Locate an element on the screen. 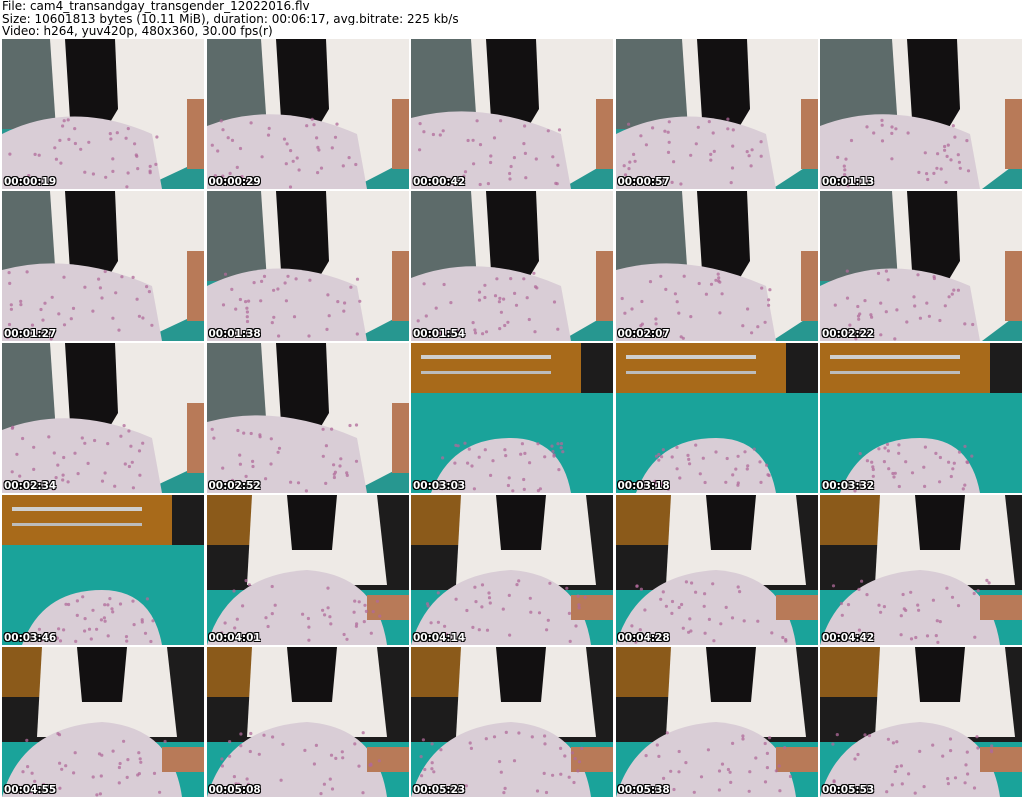 This screenshot has height=799, width=1024. video-thumbnail: 00:02:52 is located at coordinates (307, 418).